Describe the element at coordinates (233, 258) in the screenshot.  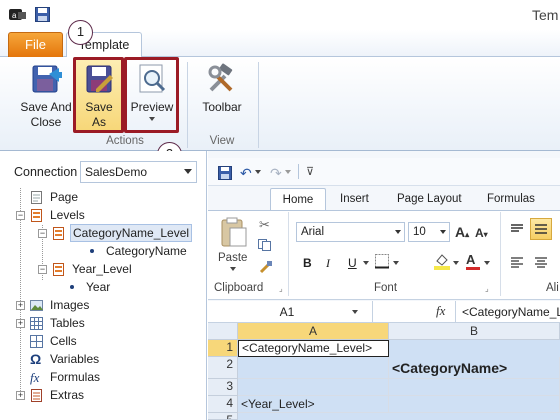
I see `paste-label: Paste` at that location.